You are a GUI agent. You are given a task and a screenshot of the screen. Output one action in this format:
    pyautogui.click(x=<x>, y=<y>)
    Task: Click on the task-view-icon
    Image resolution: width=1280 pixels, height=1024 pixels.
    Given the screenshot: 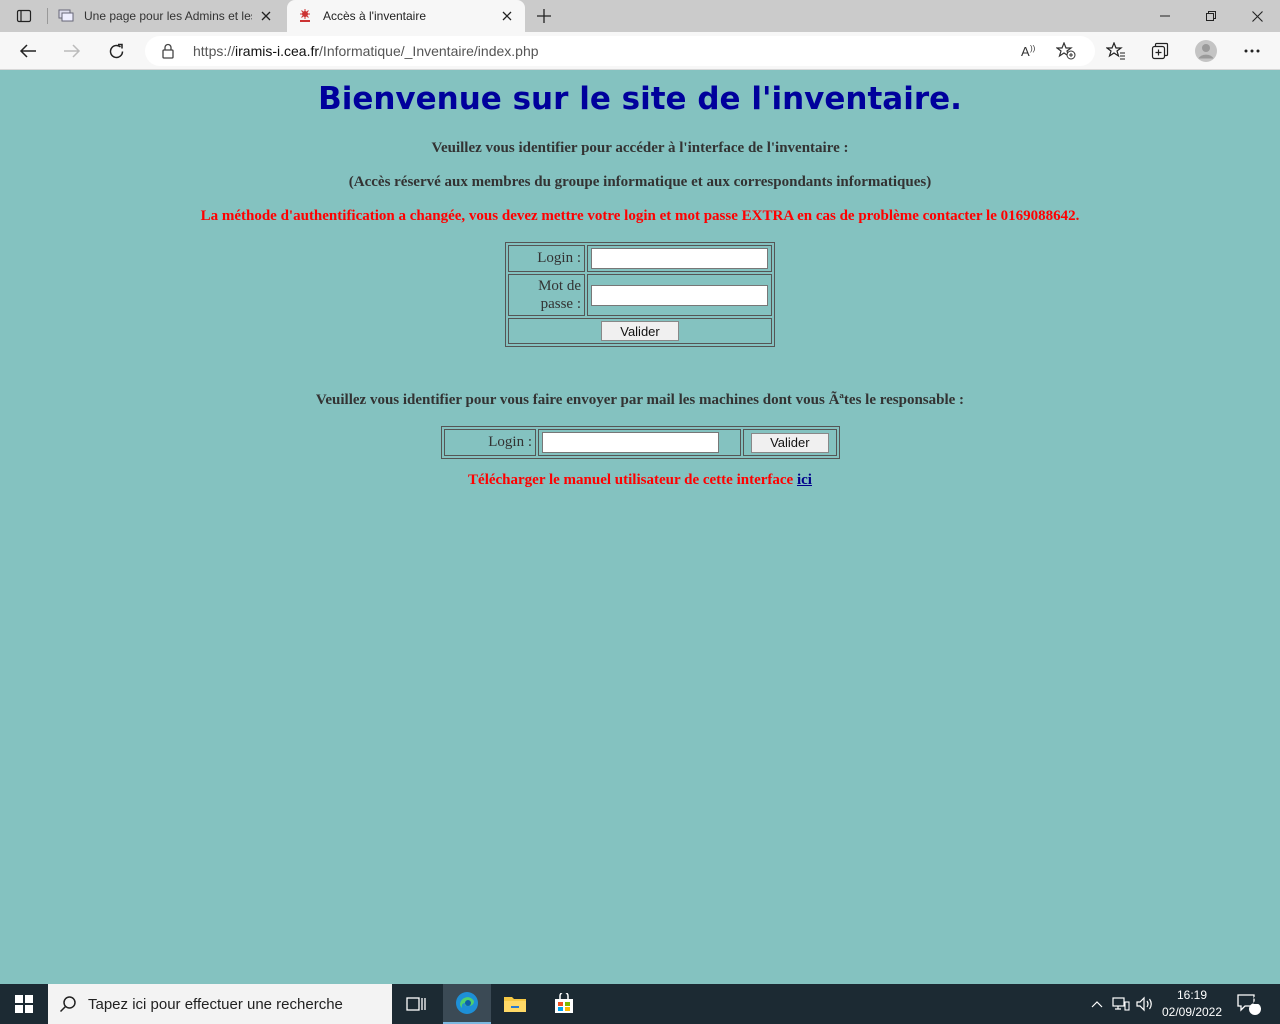 What is the action you would take?
    pyautogui.click(x=416, y=1004)
    